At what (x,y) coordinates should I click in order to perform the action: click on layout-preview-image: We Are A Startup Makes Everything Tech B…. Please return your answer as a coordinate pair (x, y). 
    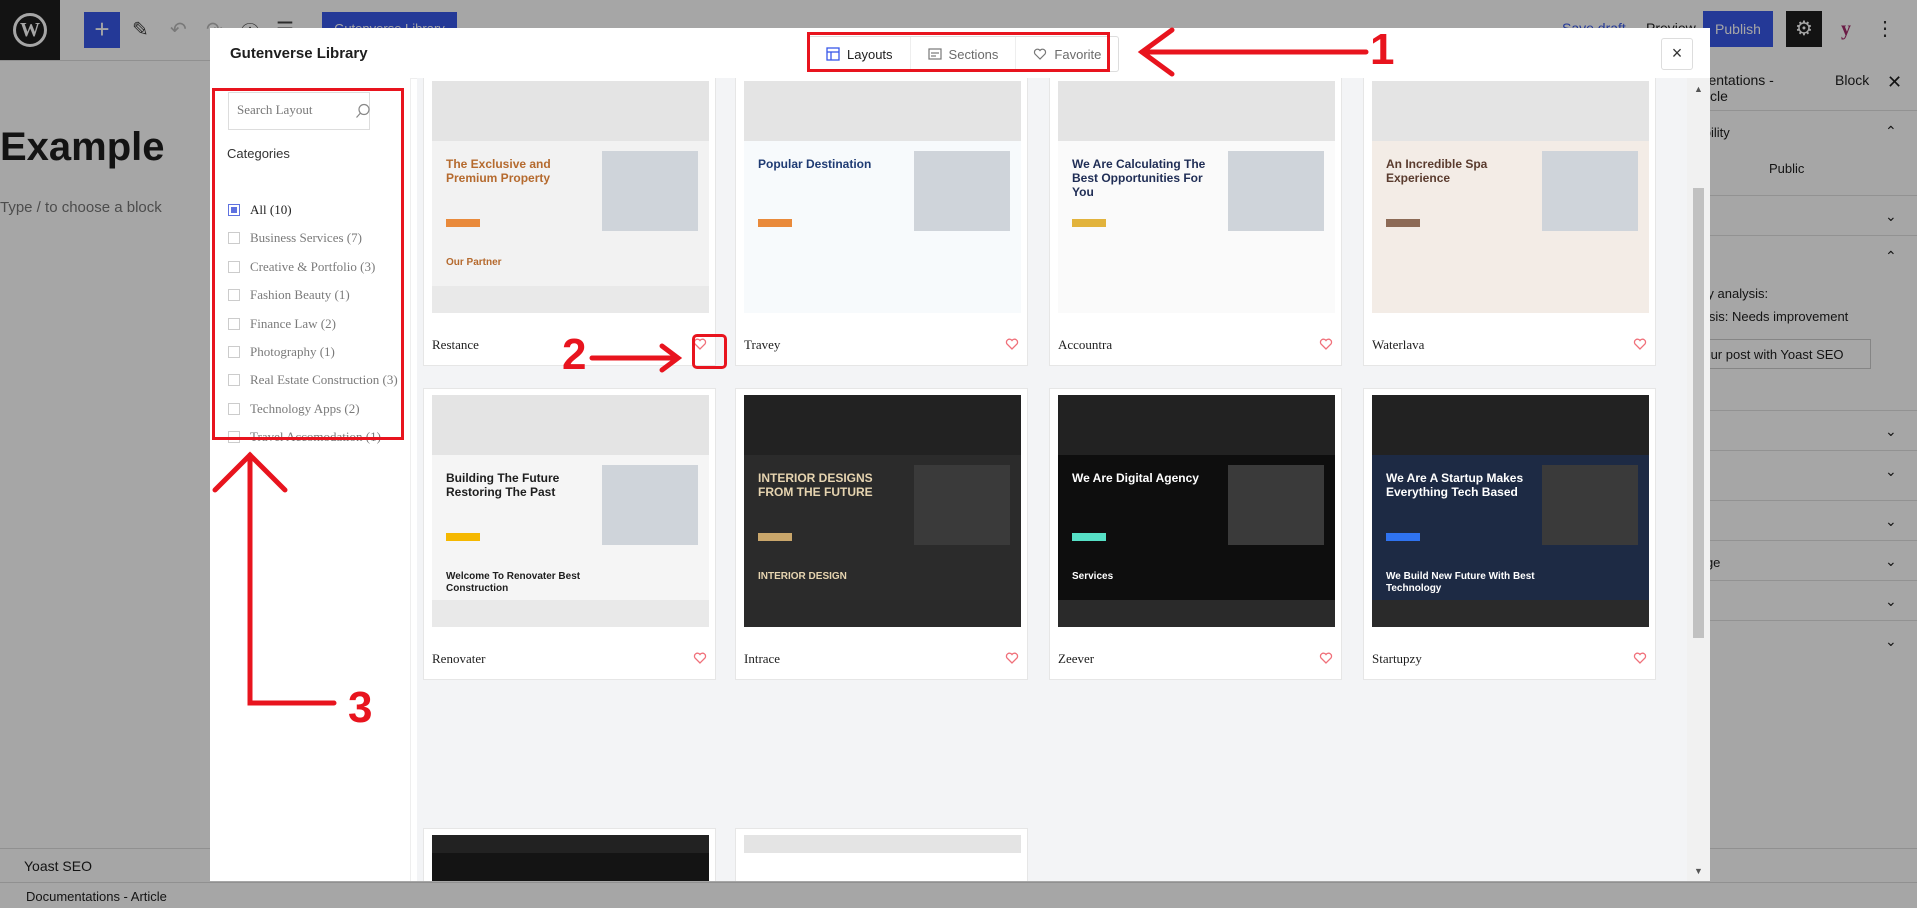
    Looking at the image, I should click on (1510, 511).